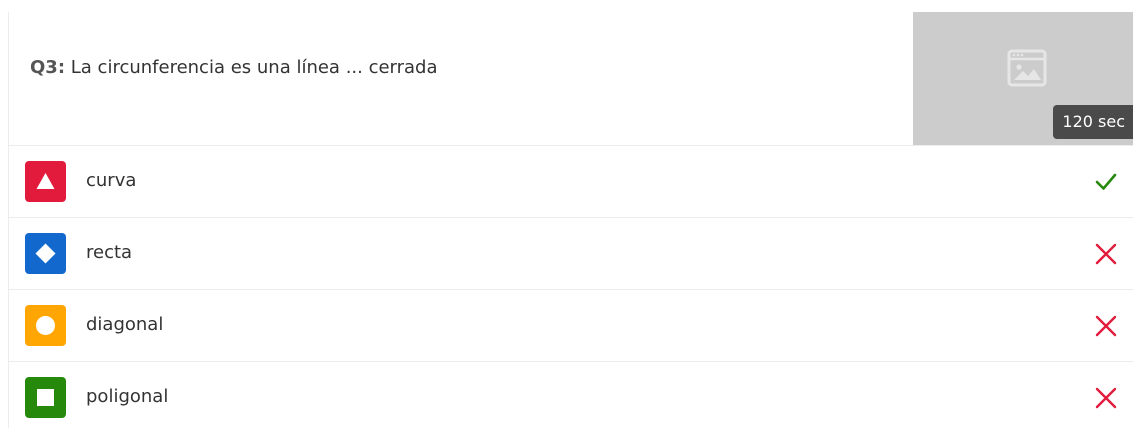  What do you see at coordinates (1093, 122) in the screenshot?
I see `time-limit-badge: 120 sec` at bounding box center [1093, 122].